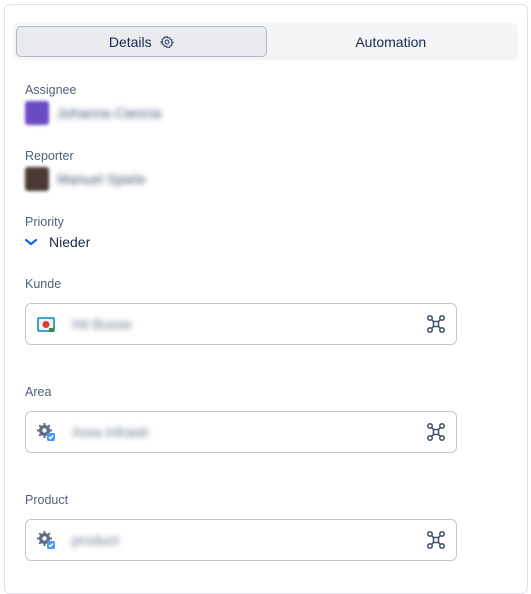 This screenshot has height=594, width=531. I want to click on reporter-field: Manuel Spiele, so click(85, 179).